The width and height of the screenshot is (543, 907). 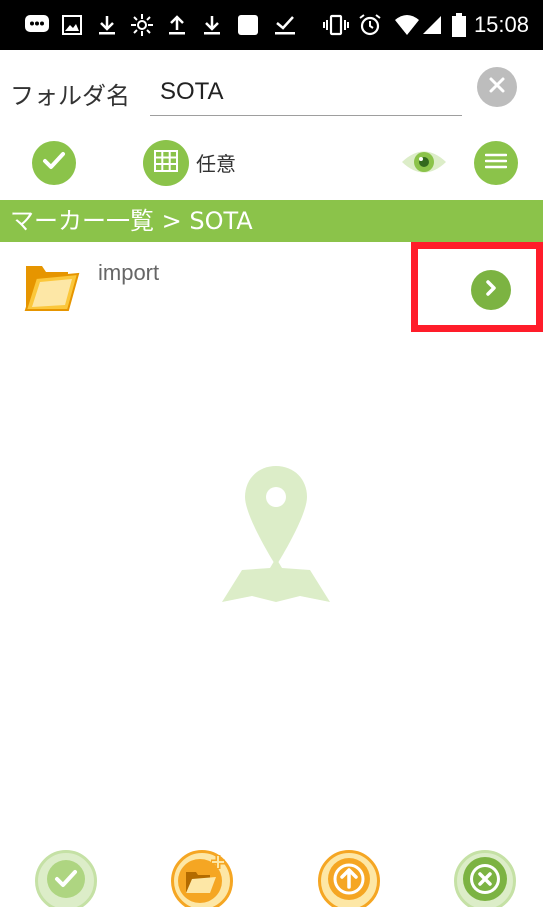 I want to click on visibility-toggle, so click(x=424, y=162).